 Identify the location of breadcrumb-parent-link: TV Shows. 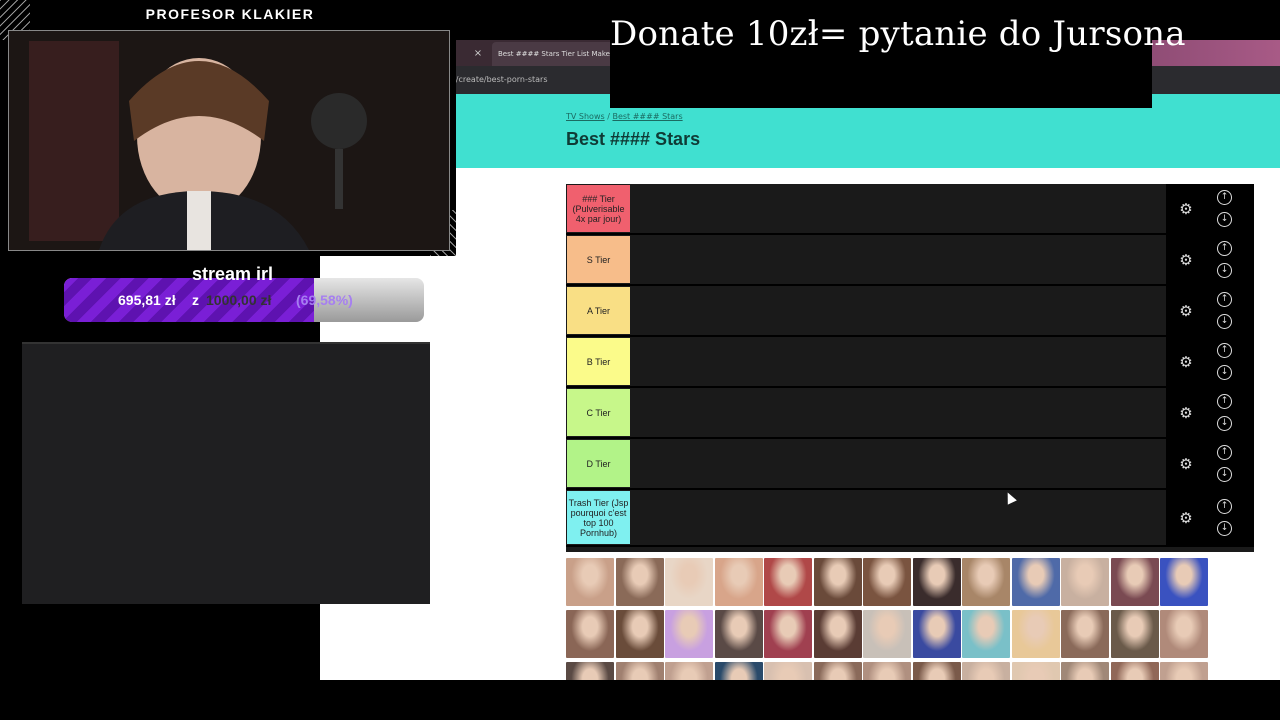
(585, 116).